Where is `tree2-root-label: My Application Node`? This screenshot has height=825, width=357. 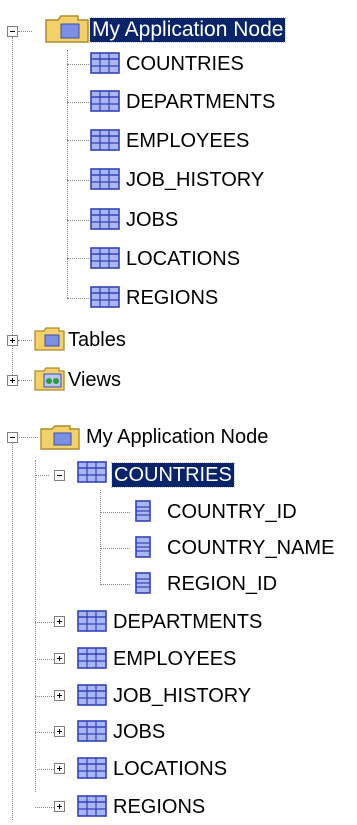 tree2-root-label: My Application Node is located at coordinates (177, 437).